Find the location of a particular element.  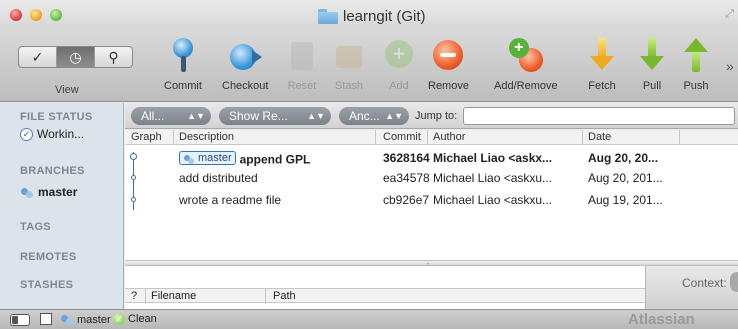

add-icon is located at coordinates (399, 56).